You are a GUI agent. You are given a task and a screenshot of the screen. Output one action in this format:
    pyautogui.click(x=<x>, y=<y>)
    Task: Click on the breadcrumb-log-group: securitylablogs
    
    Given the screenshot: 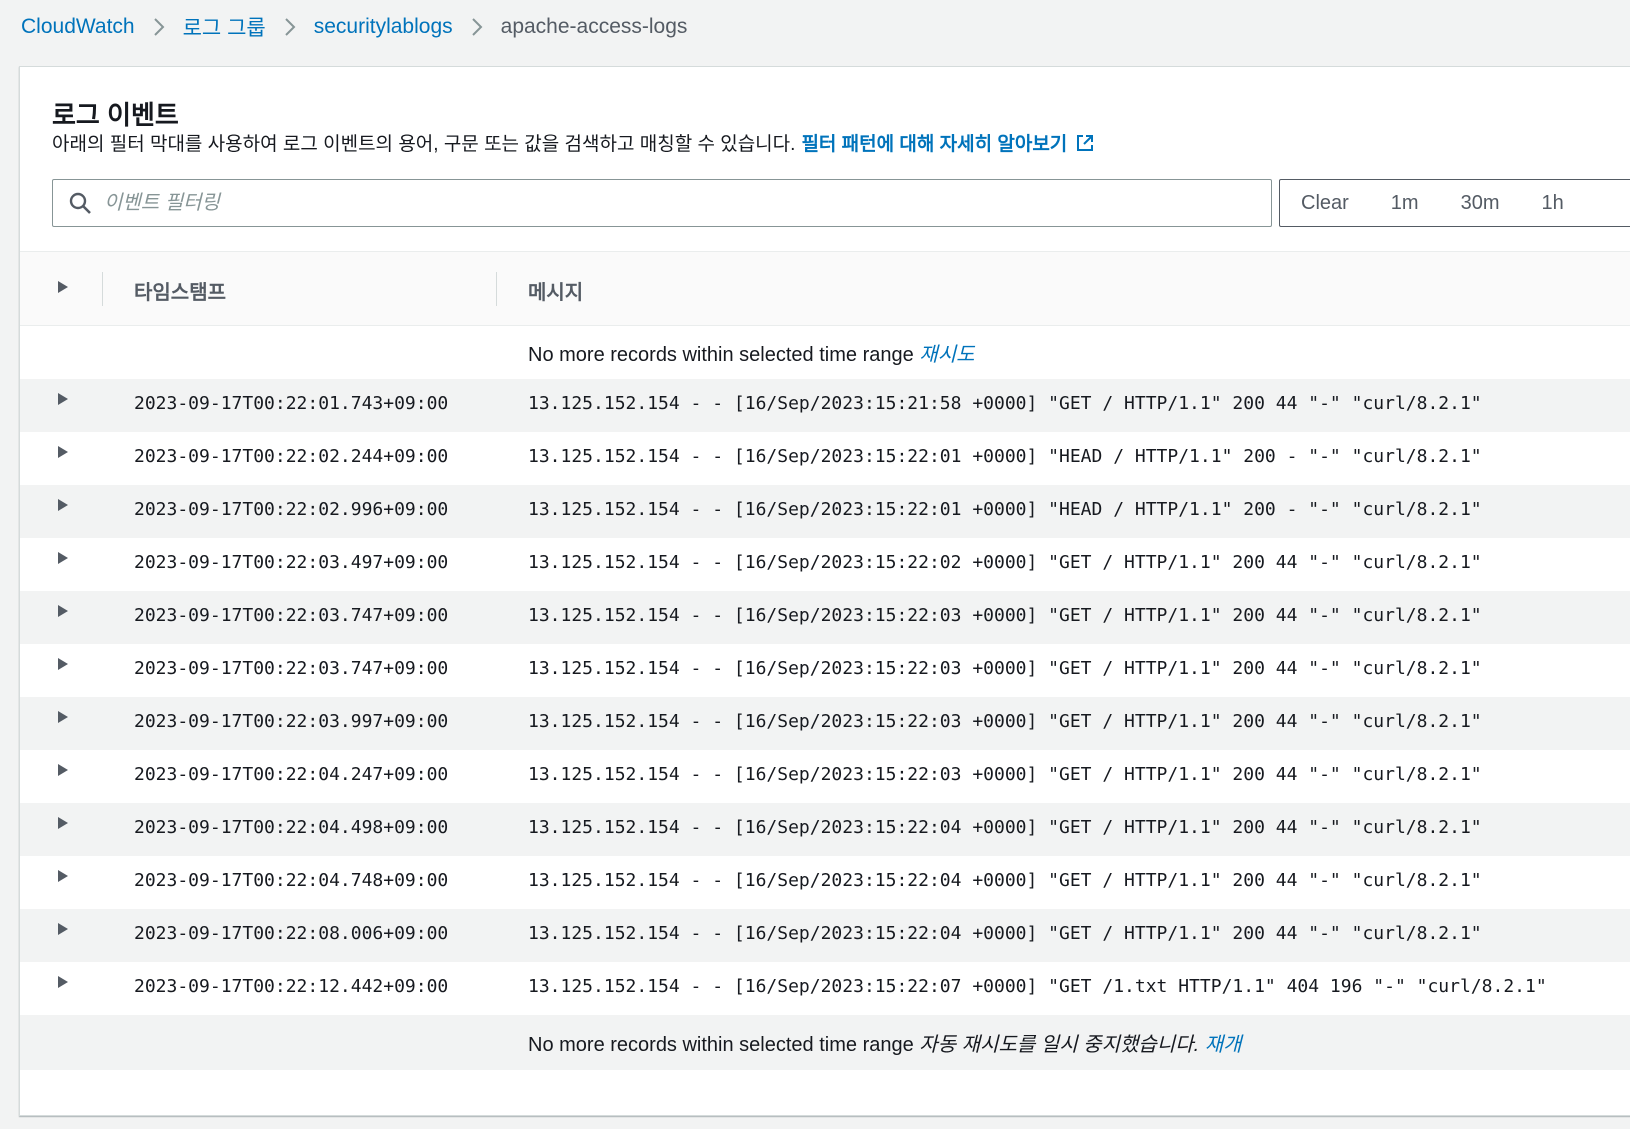 What is the action you would take?
    pyautogui.click(x=383, y=27)
    